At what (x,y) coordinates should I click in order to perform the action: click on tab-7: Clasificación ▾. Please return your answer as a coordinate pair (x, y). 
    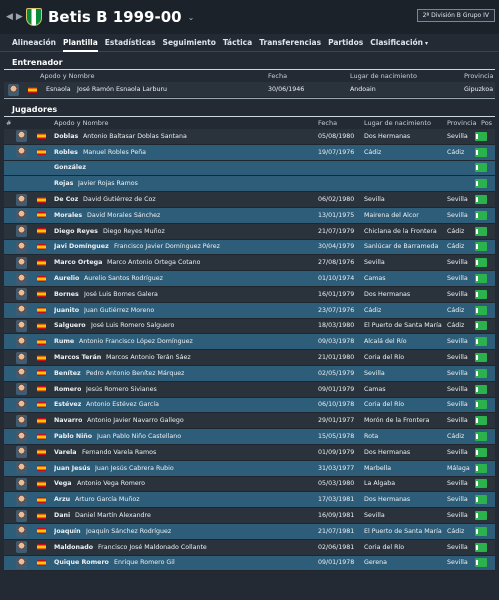
    Looking at the image, I should click on (399, 43).